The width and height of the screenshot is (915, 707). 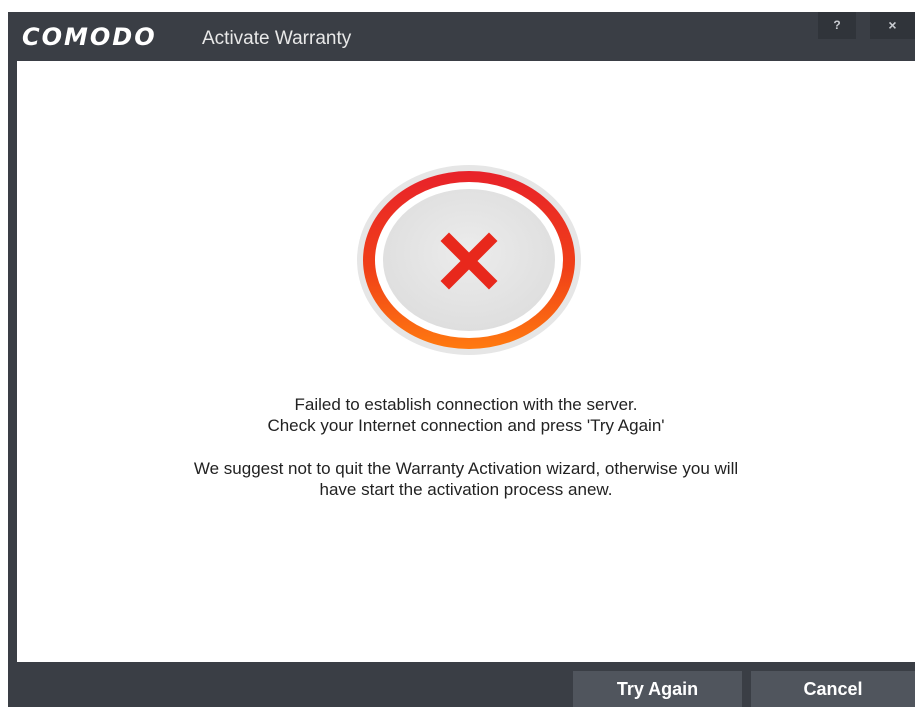 What do you see at coordinates (461, 36) in the screenshot?
I see `titlebar: COMODO Activate Warranty ? ×` at bounding box center [461, 36].